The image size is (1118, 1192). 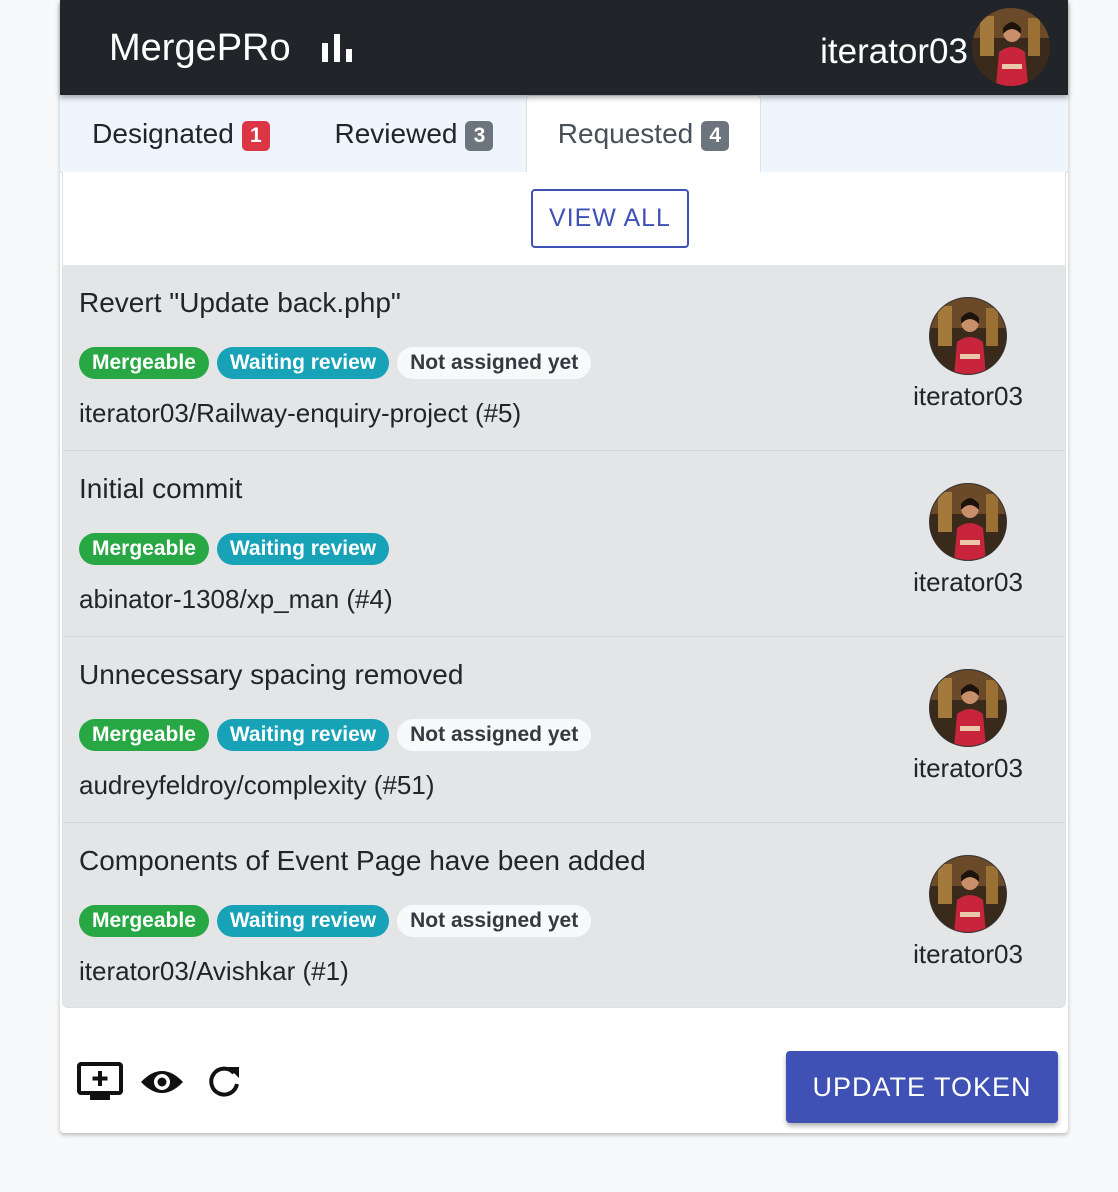 I want to click on tab-bar: Designated 1 Reviewed 3 Requested 4, so click(x=564, y=134).